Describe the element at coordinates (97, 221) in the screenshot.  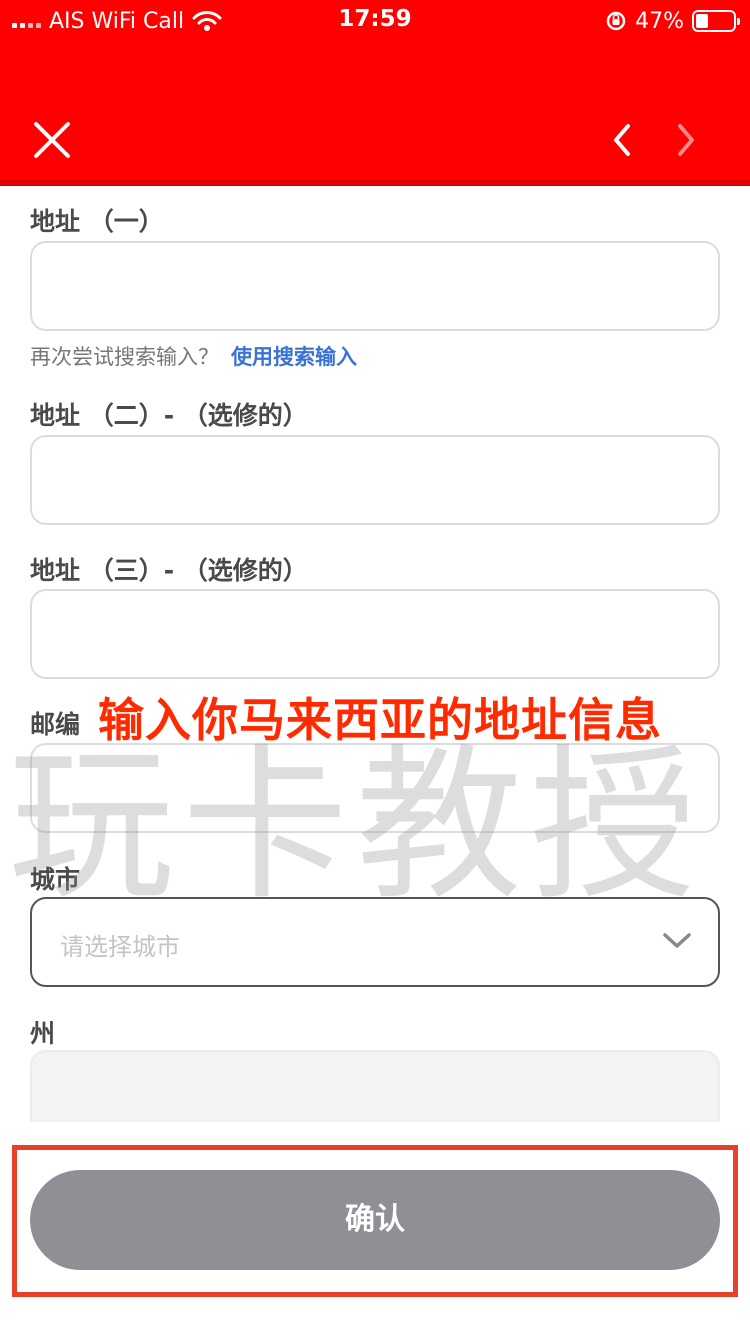
I see `address1-label: 地址 （一）` at that location.